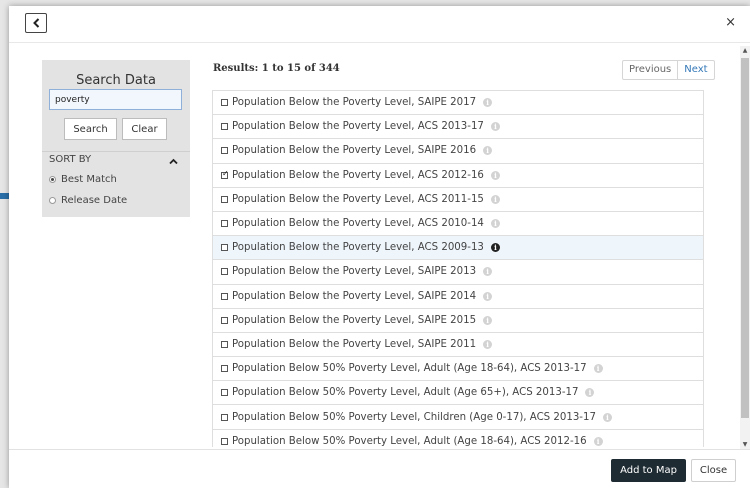 This screenshot has height=488, width=750. Describe the element at coordinates (379, 449) in the screenshot. I see `footer-divider` at that location.